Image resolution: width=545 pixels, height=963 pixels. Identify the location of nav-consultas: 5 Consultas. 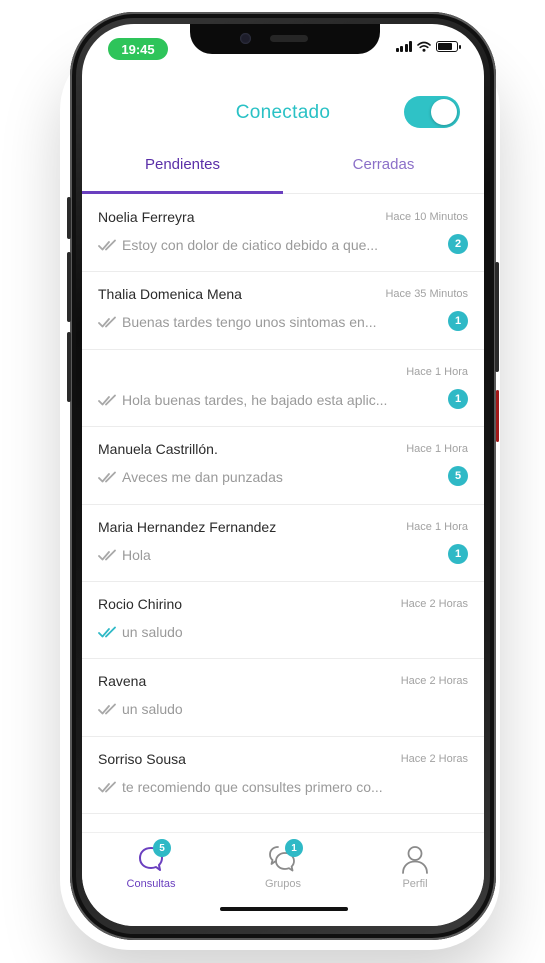
(151, 869).